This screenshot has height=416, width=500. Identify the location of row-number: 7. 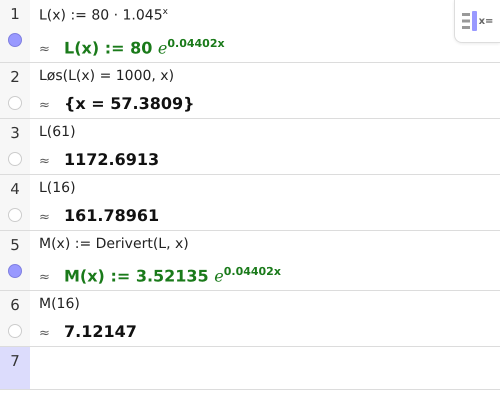
(15, 361).